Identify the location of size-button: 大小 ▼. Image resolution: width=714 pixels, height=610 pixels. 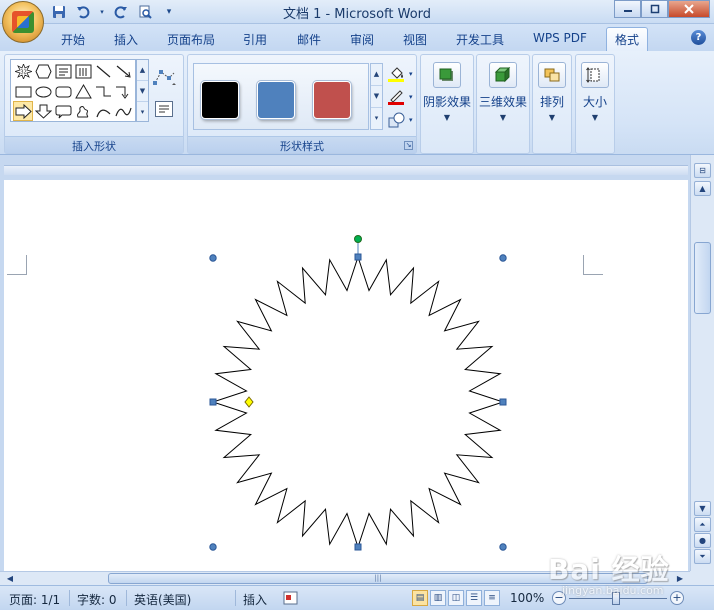
(595, 106).